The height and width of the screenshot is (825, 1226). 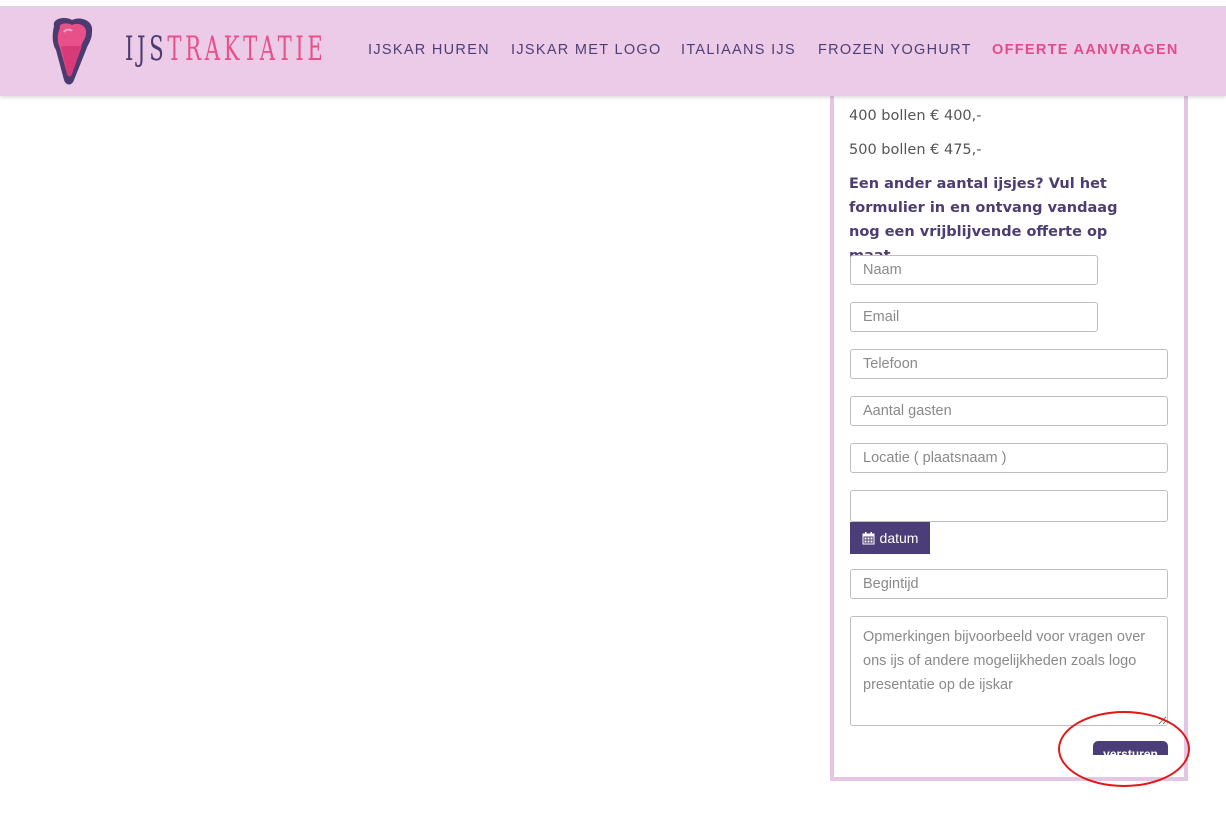 I want to click on datum-field, so click(x=1009, y=506).